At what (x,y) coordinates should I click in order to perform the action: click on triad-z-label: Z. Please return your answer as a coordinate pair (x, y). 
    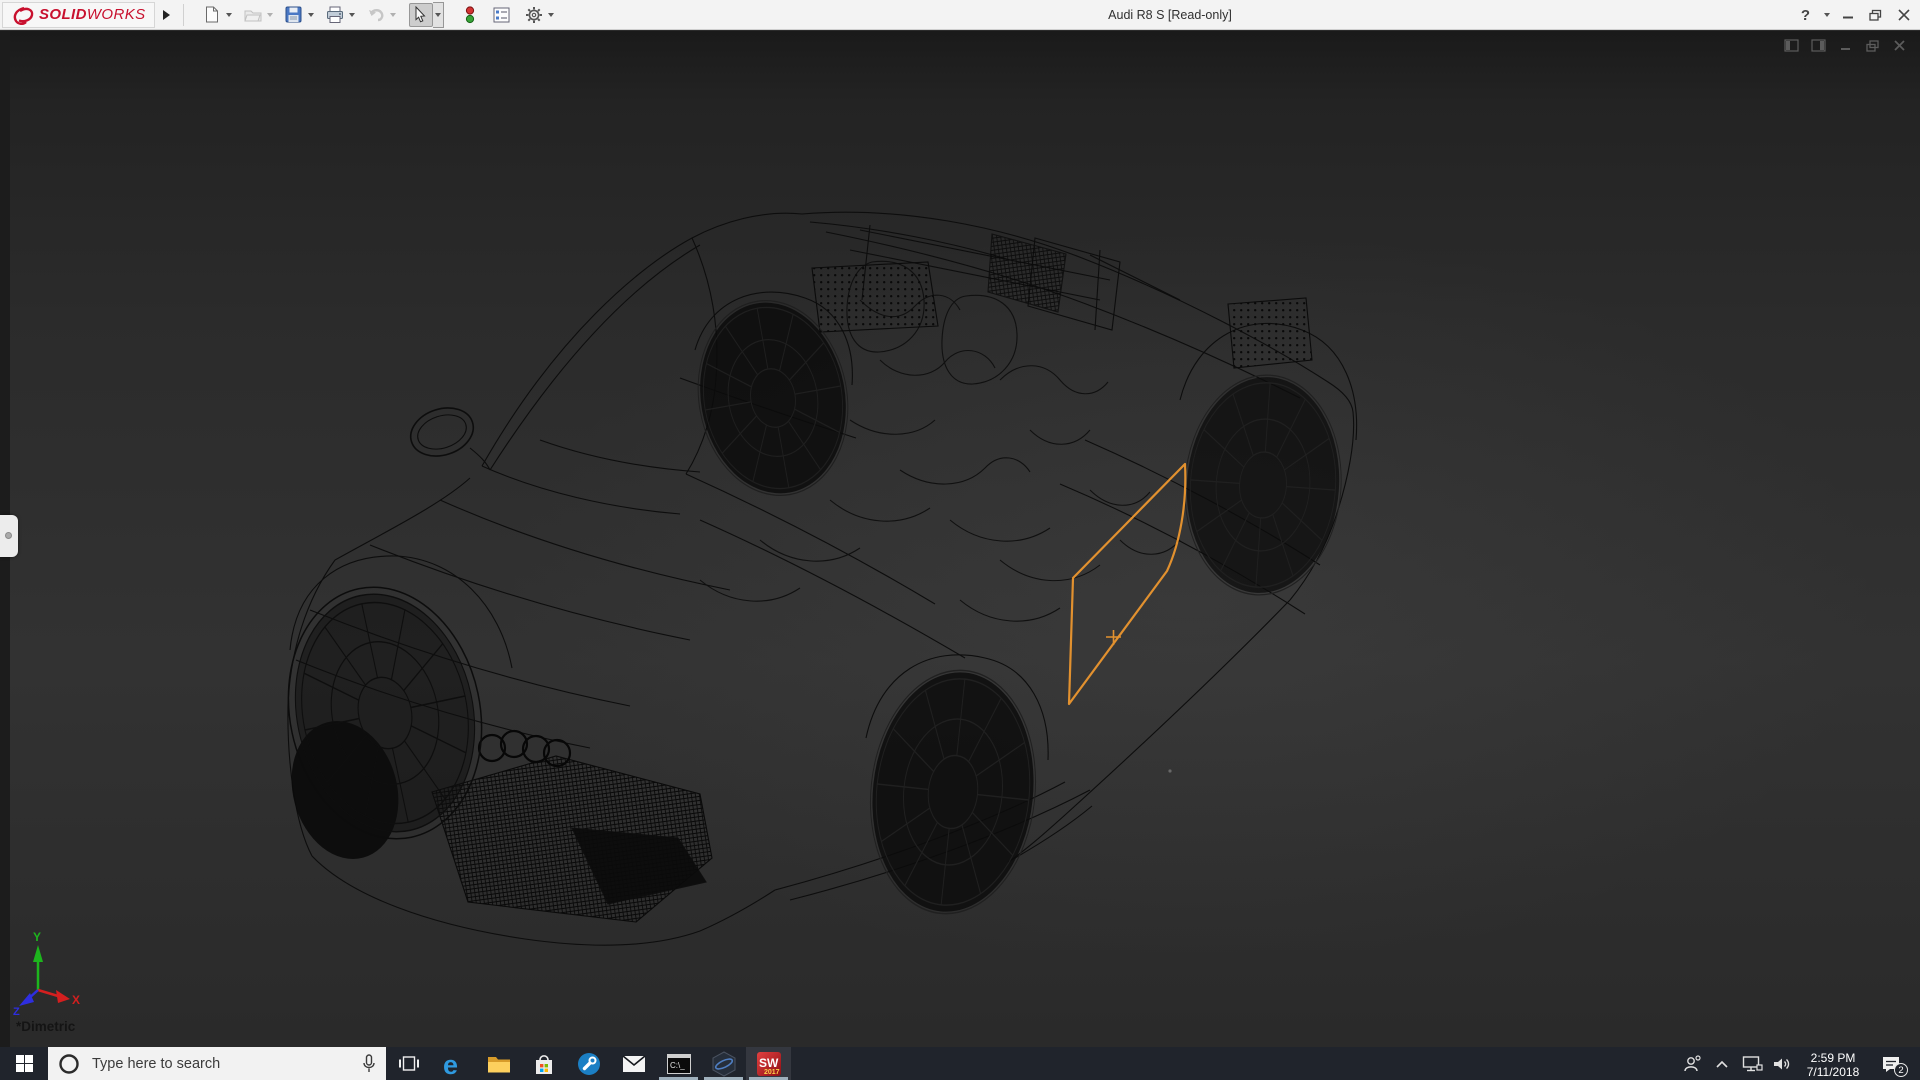
    Looking at the image, I should click on (16, 1012).